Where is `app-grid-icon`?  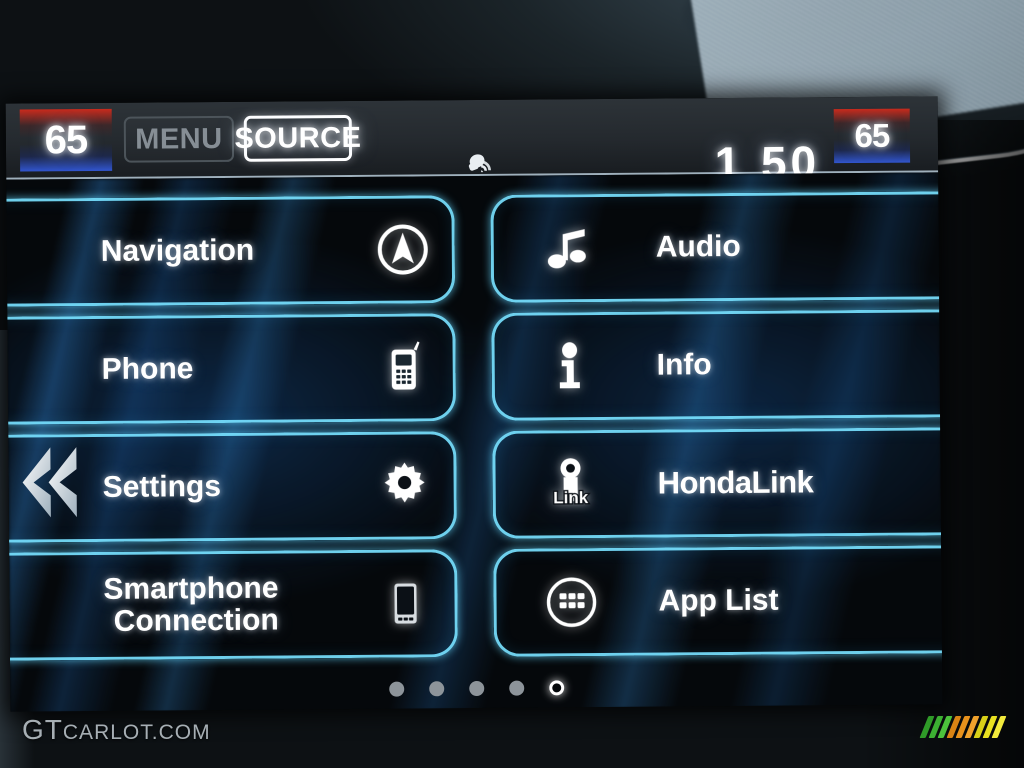
app-grid-icon is located at coordinates (571, 602).